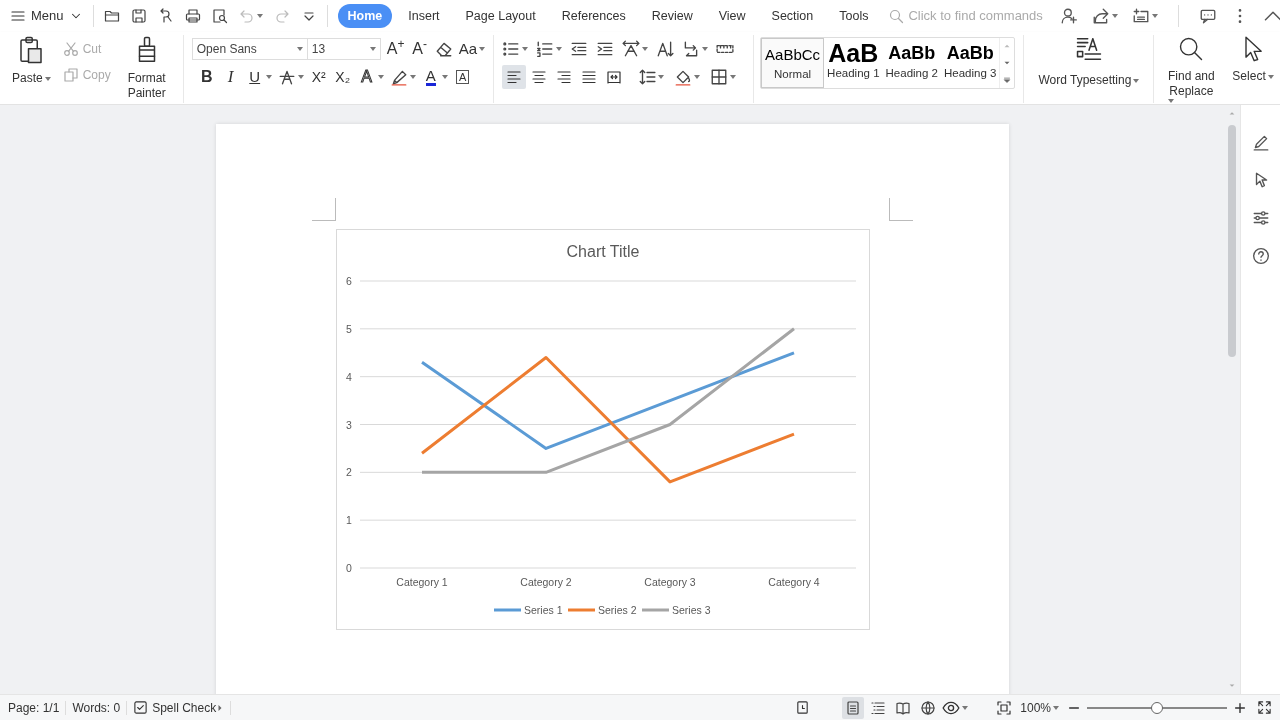 The image size is (1280, 720). What do you see at coordinates (1260, 256) in the screenshot?
I see `help-circle-icon` at bounding box center [1260, 256].